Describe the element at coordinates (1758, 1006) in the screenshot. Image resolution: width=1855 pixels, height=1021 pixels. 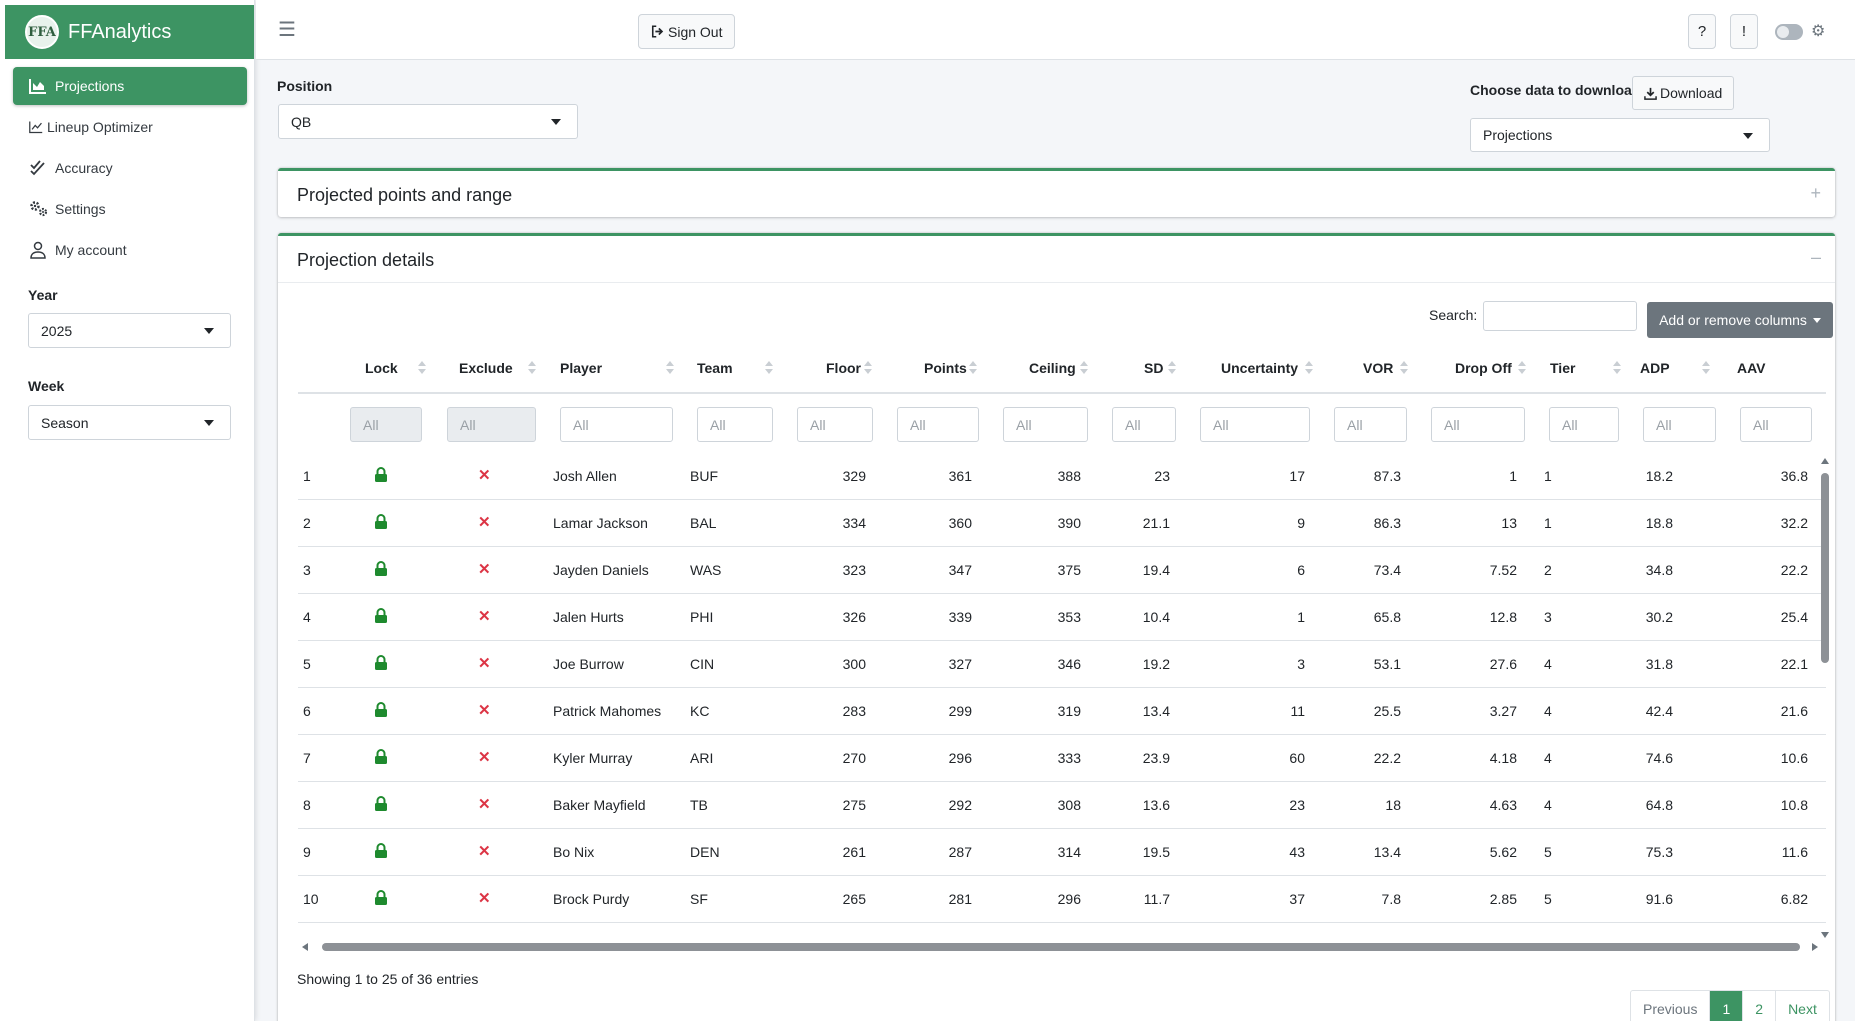
I see `page-2-button: 2` at that location.